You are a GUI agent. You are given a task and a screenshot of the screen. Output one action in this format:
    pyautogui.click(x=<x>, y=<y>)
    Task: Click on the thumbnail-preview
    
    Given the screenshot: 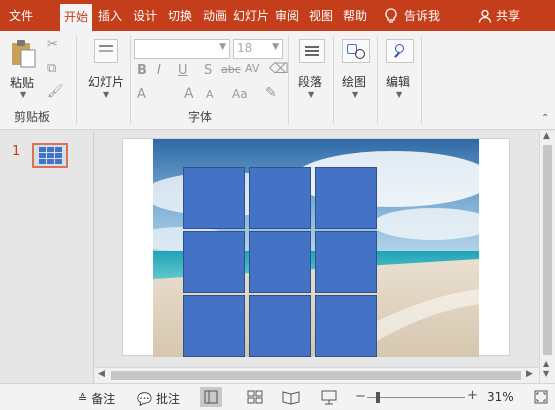 What is the action you would take?
    pyautogui.click(x=50, y=155)
    